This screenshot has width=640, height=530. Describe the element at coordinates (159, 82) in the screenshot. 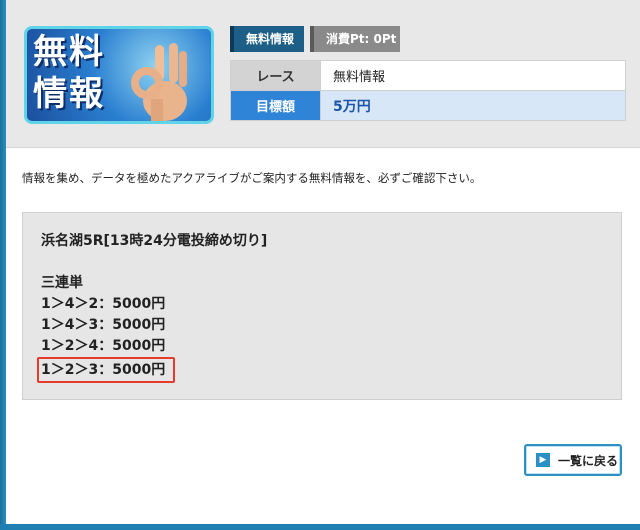

I see `ok-hand-icon` at that location.